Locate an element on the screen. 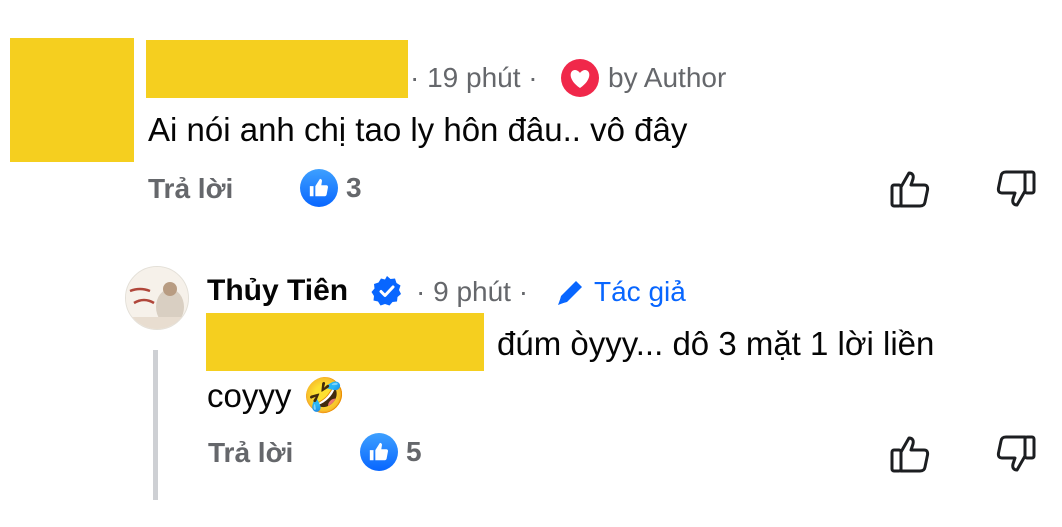  commenter-name-redacted is located at coordinates (277, 69).